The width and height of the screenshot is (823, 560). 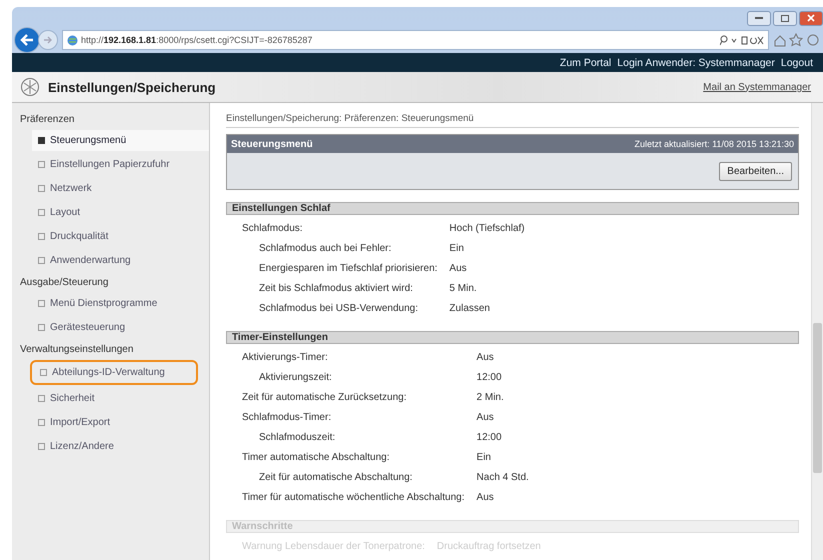 What do you see at coordinates (336, 289) in the screenshot?
I see `setting-label: Zeit bis Schlafmodus aktiviert wird:` at bounding box center [336, 289].